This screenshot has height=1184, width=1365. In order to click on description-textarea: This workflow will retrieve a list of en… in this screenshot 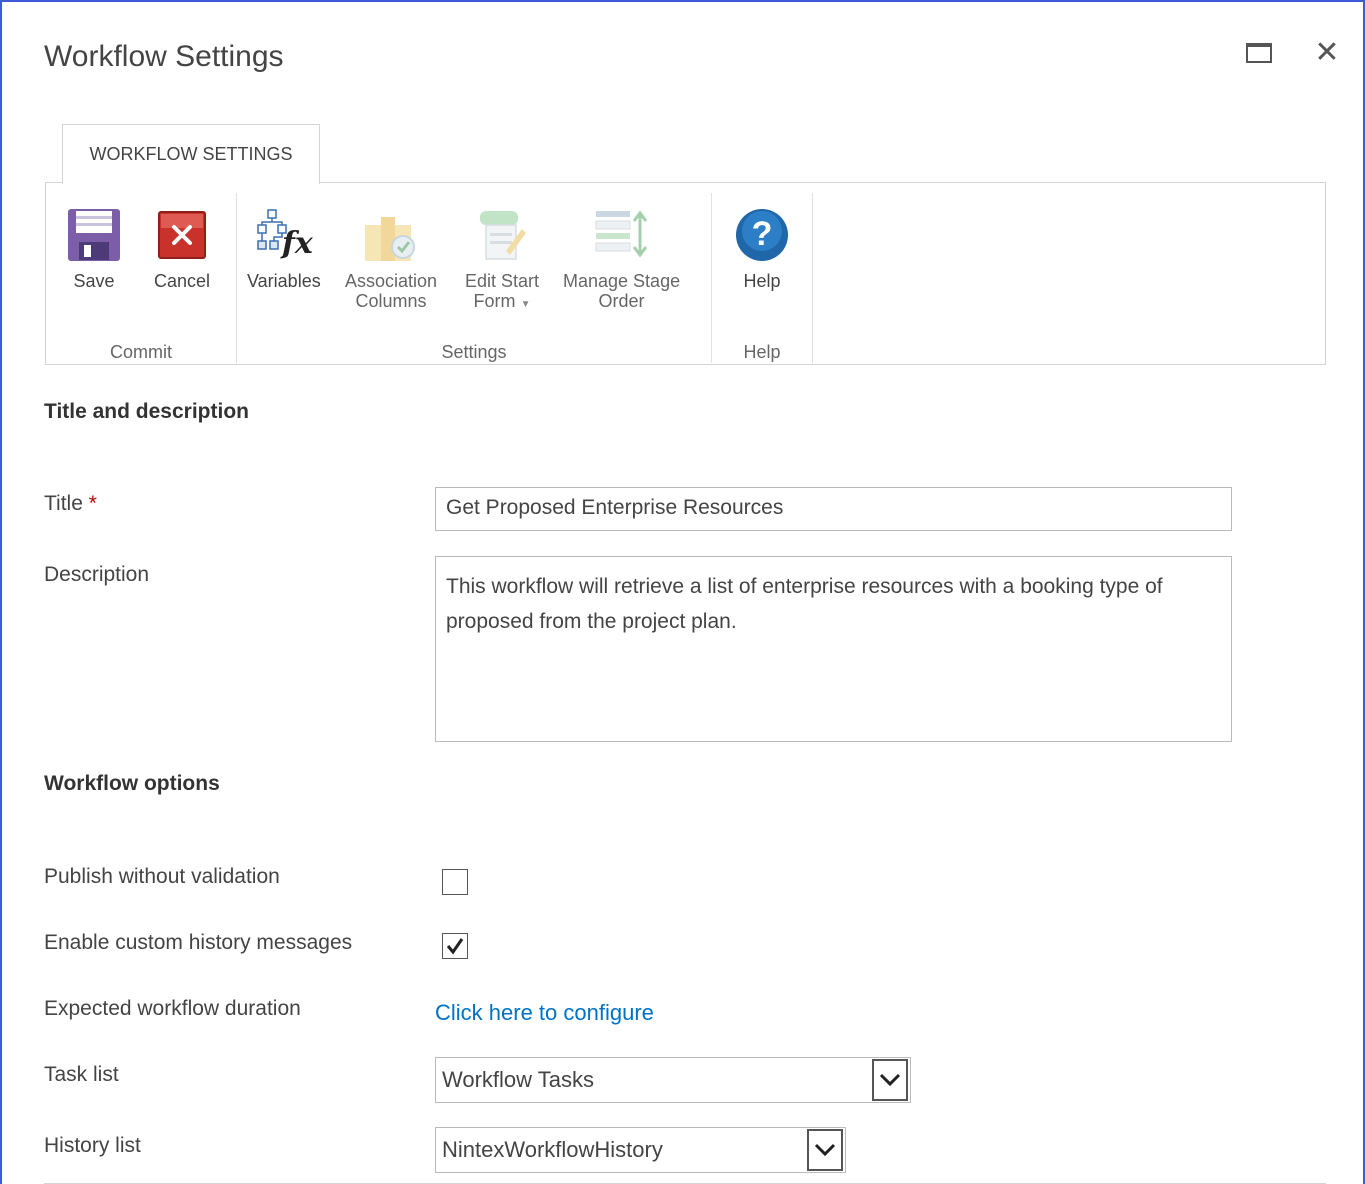, I will do `click(833, 649)`.